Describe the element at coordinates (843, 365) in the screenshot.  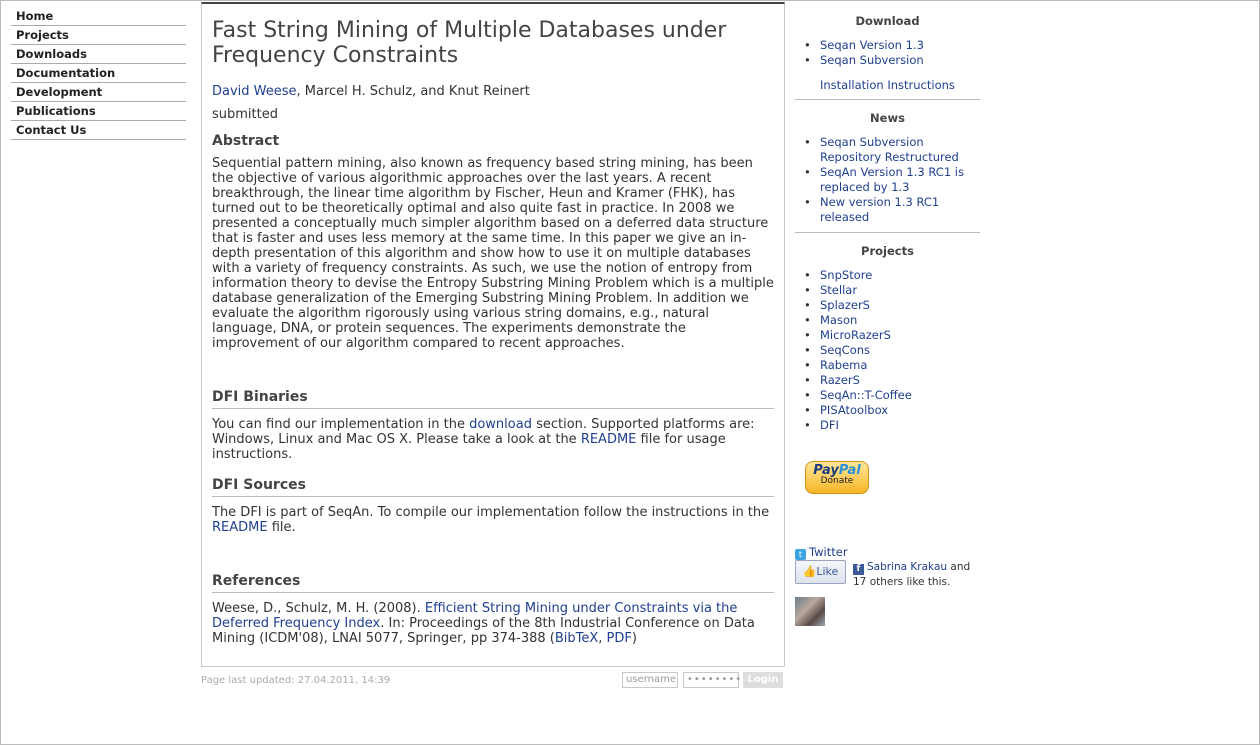
I see `project-link: Rabema` at that location.